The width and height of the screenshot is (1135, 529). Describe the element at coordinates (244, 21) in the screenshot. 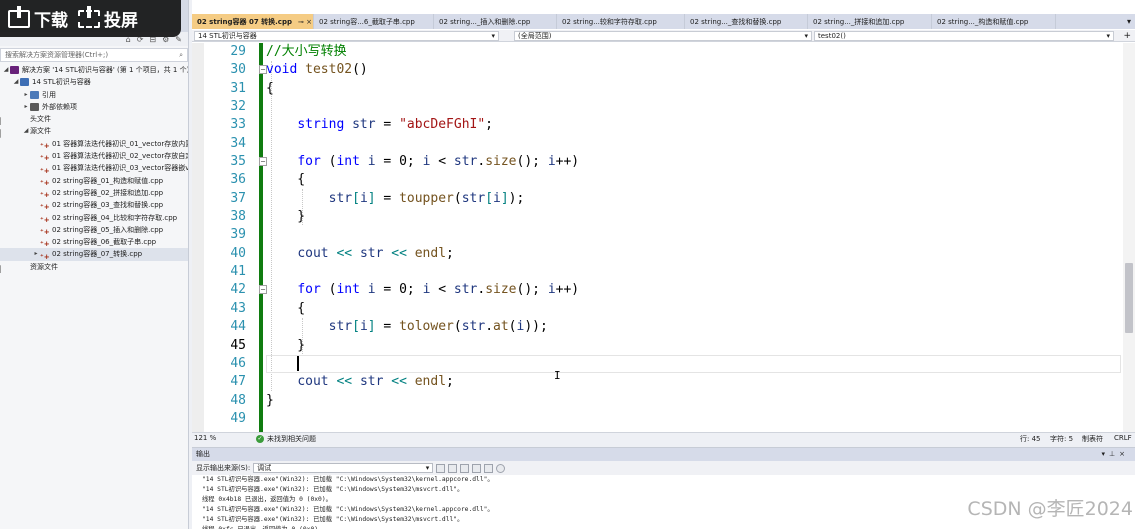

I see `document-tab-label: 02 string容器 07 转换.cpp` at that location.